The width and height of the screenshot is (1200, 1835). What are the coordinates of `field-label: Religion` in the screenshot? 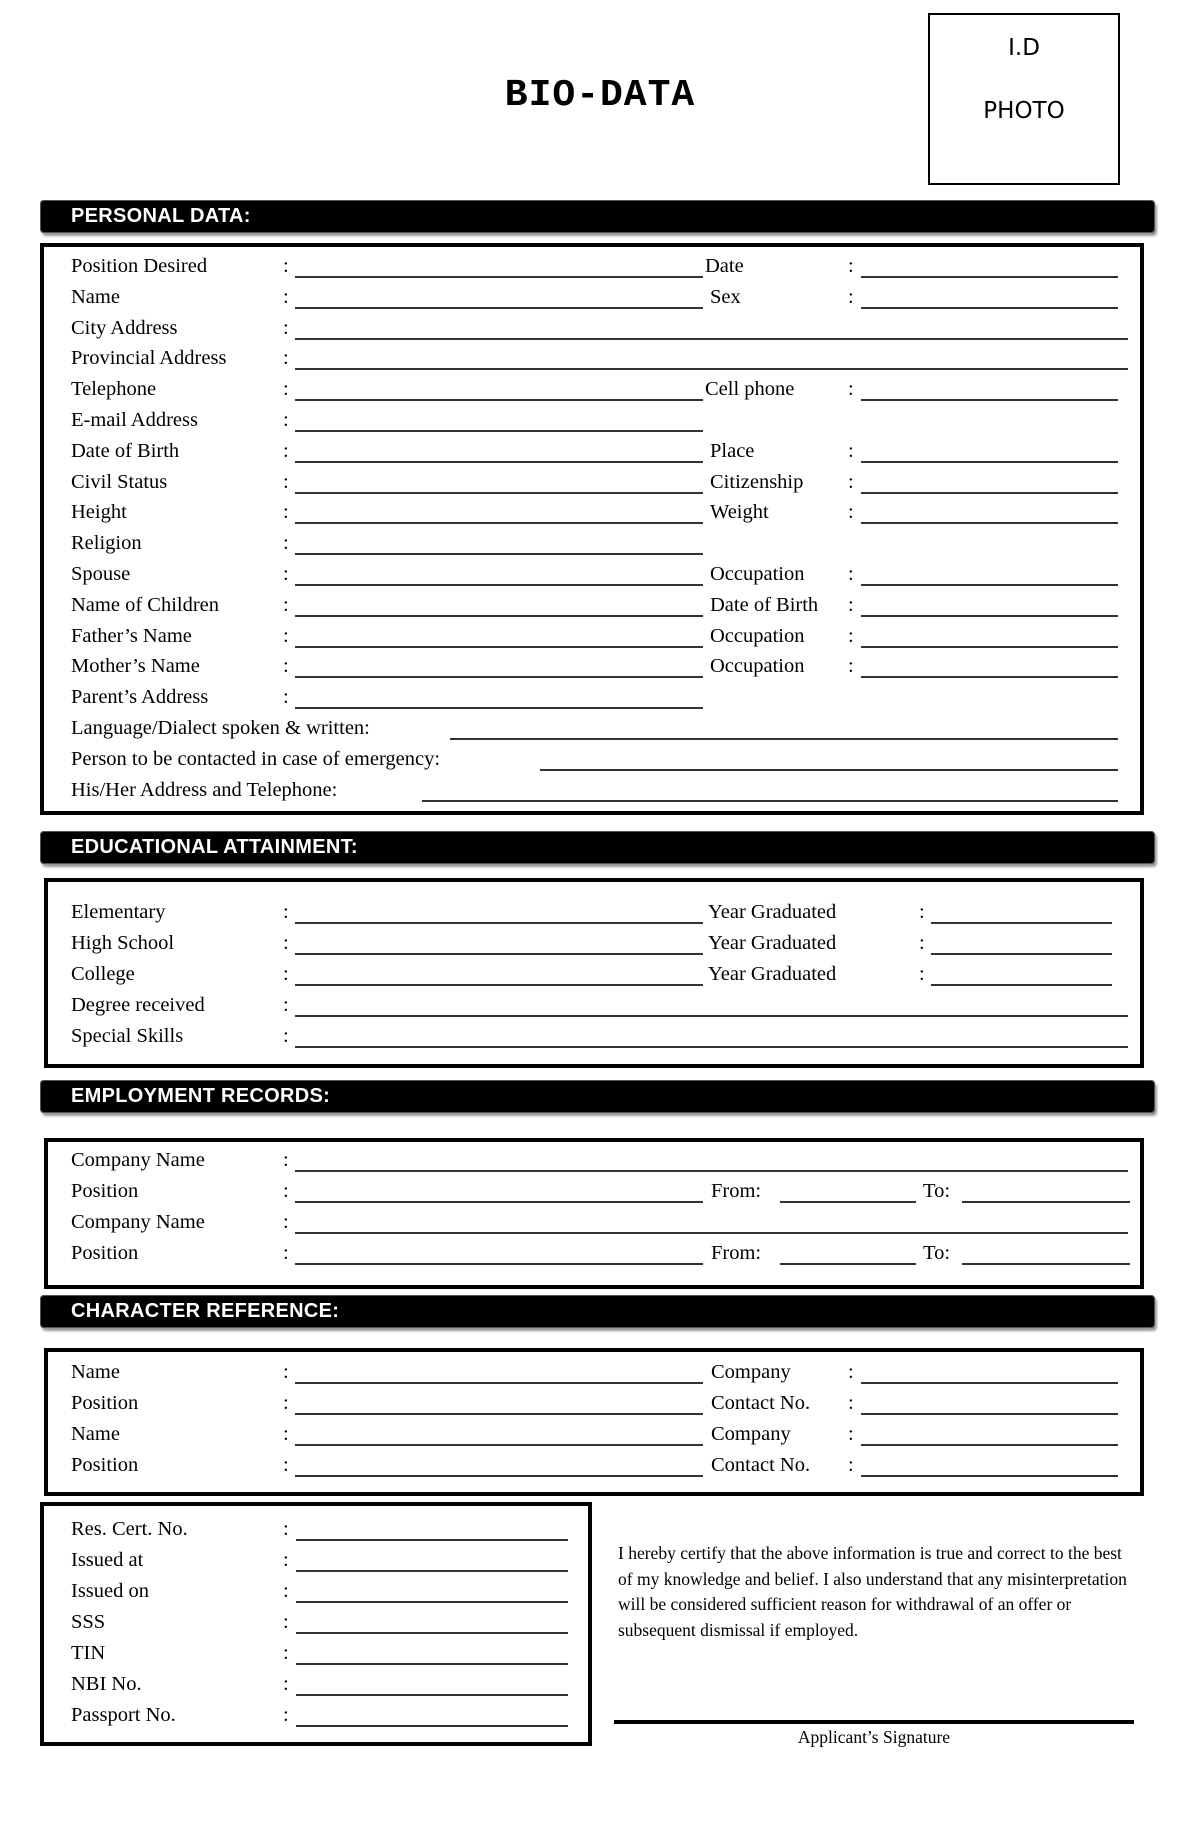 It's located at (106, 543).